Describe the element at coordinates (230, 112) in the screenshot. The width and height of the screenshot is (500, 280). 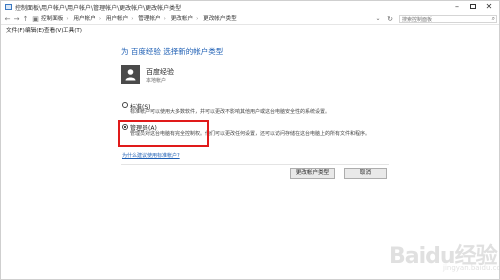
I see `standard-description: 标准帐户可以使用大多数软件，并可以更改不影响其他用户或这台电脑安全性的系统设置。` at that location.